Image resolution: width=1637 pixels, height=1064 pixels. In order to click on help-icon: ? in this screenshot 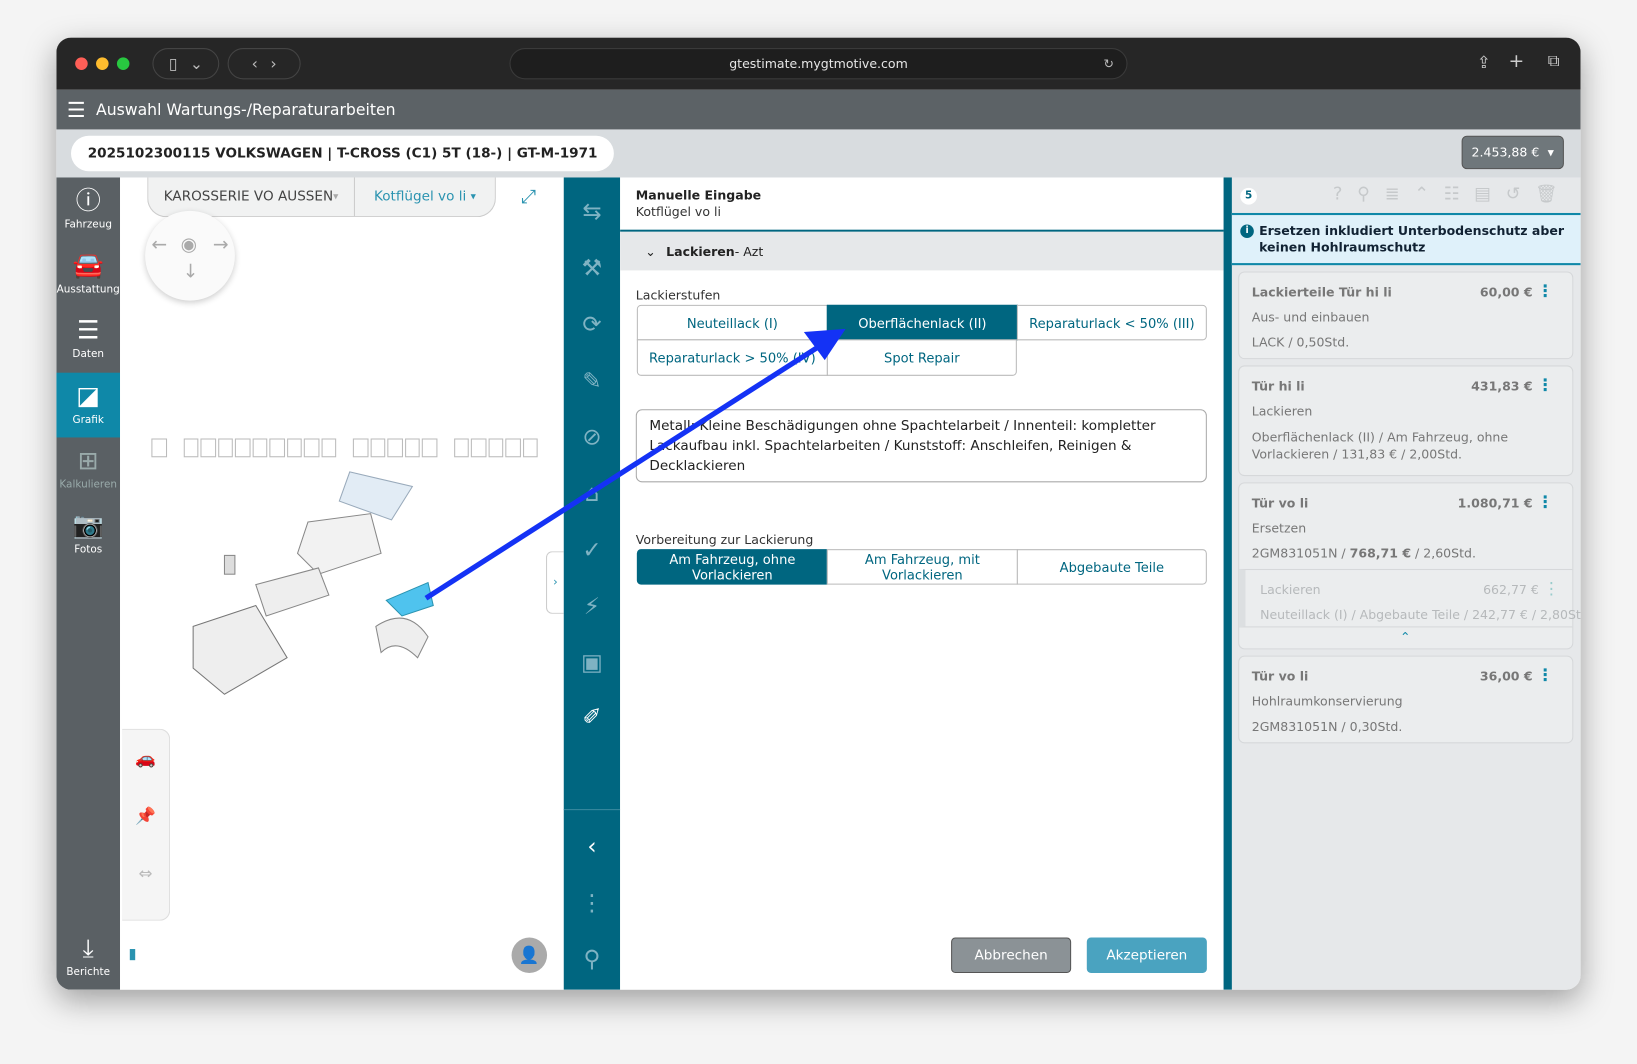, I will do `click(1337, 194)`.